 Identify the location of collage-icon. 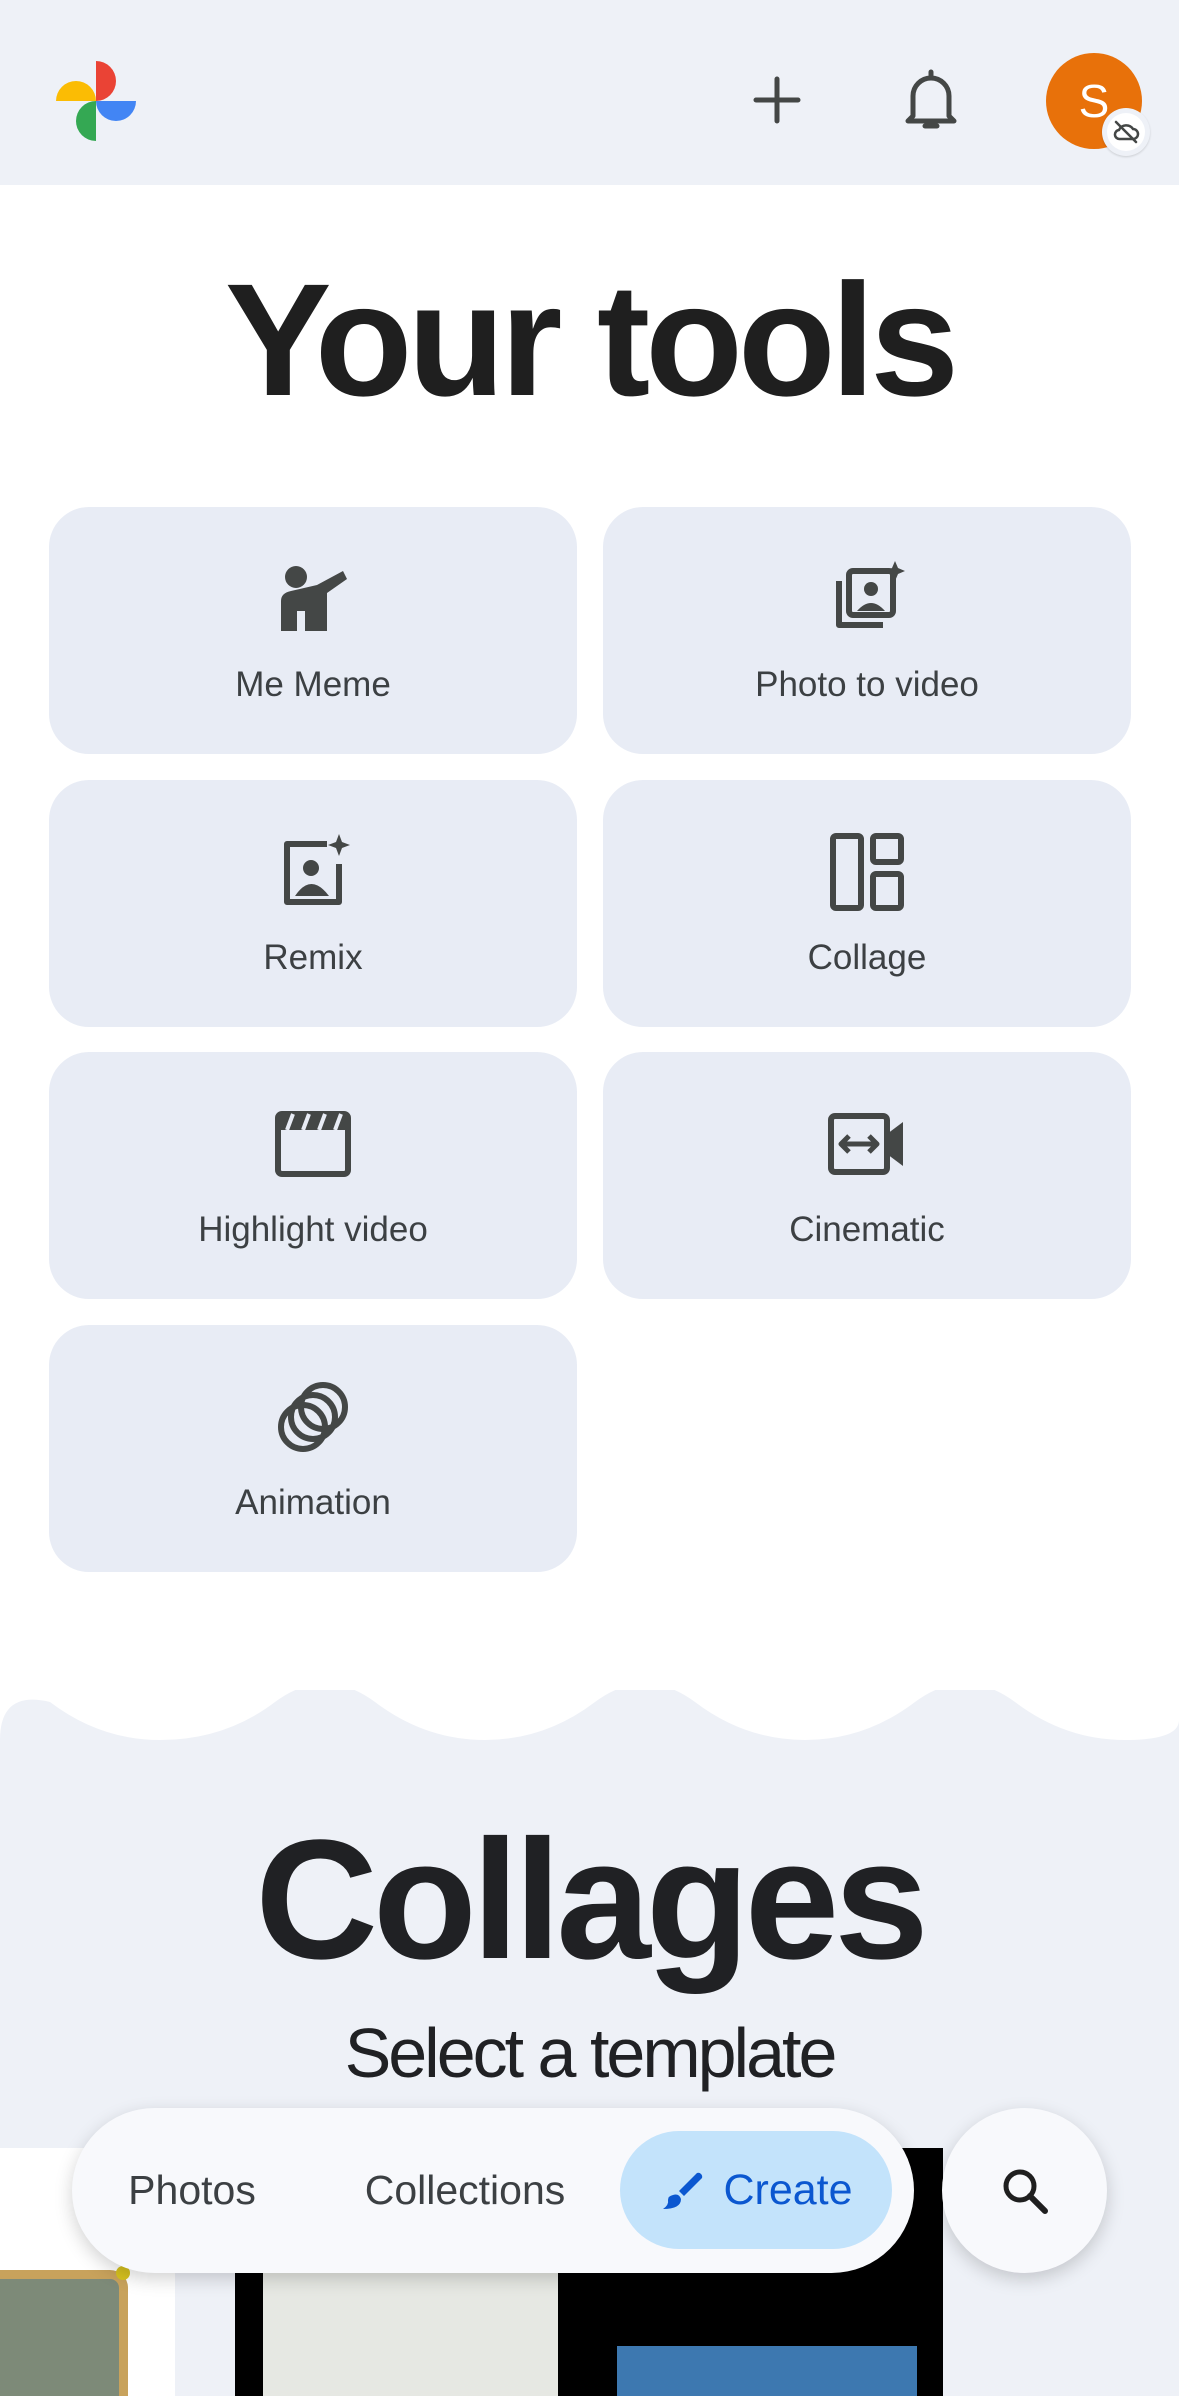
(867, 872).